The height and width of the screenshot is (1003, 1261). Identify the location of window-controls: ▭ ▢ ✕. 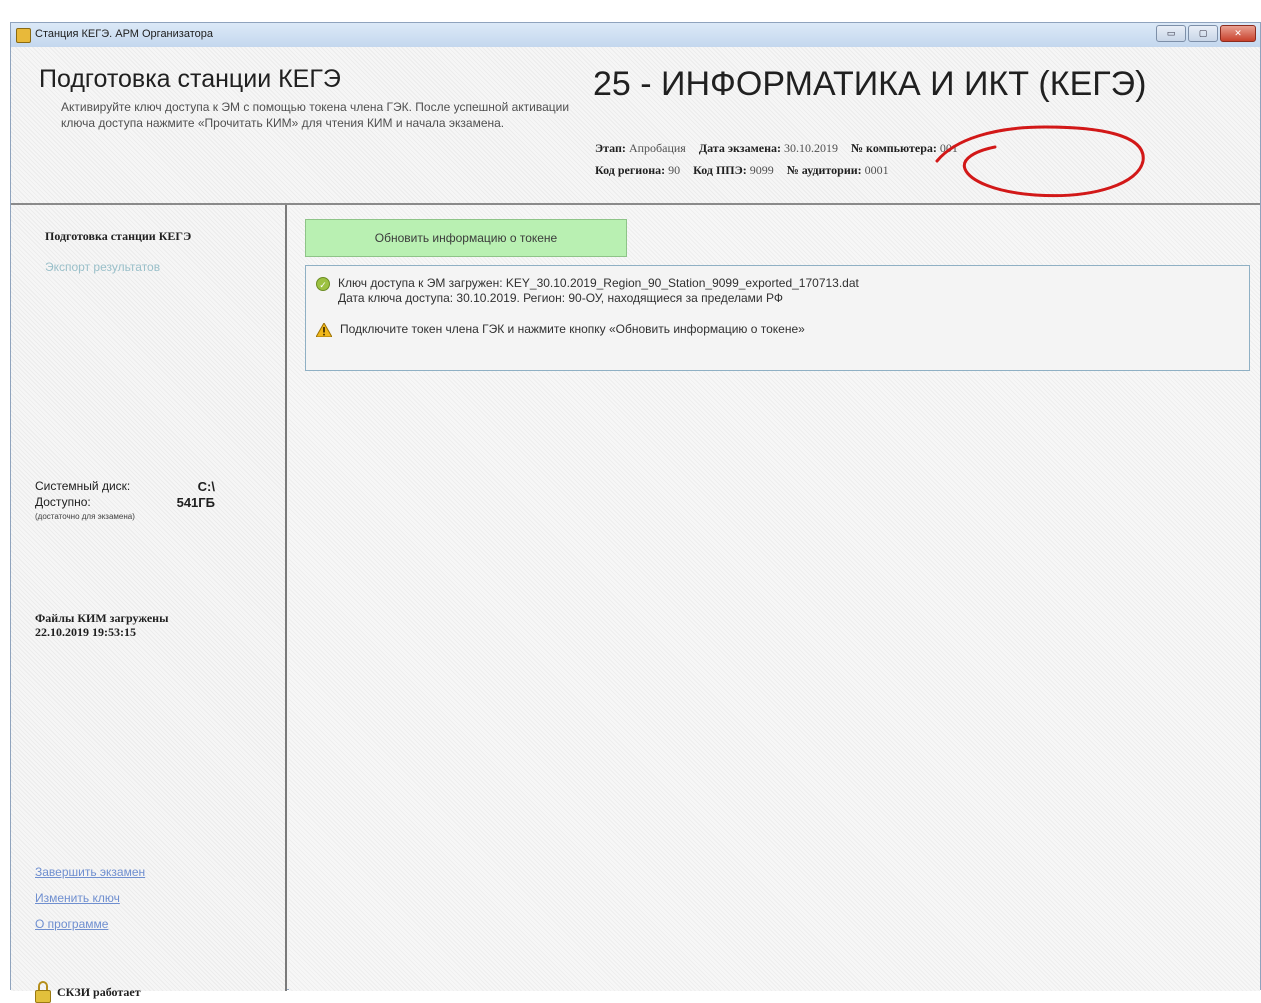
(1206, 33).